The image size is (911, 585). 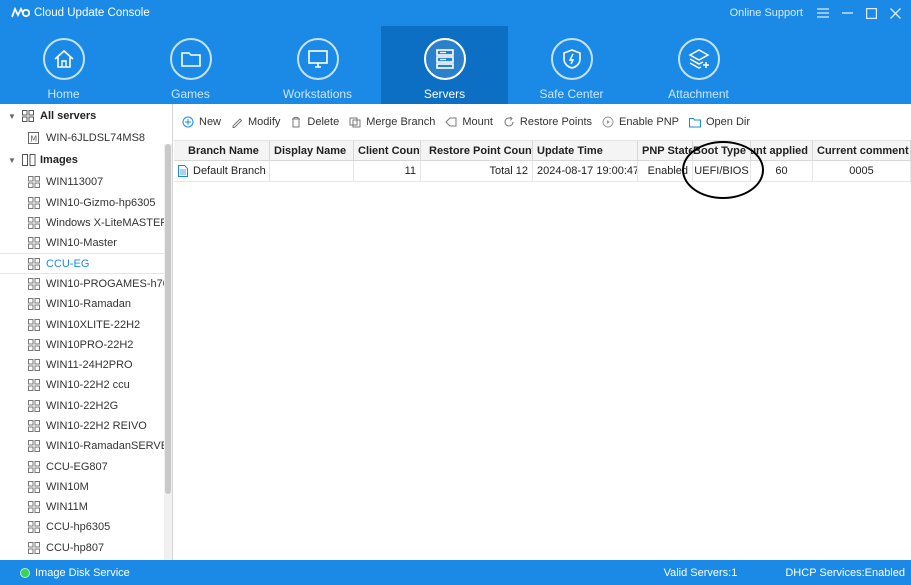 What do you see at coordinates (96, 426) in the screenshot?
I see `tree-item-label: WIN10-22H2 REIVO` at bounding box center [96, 426].